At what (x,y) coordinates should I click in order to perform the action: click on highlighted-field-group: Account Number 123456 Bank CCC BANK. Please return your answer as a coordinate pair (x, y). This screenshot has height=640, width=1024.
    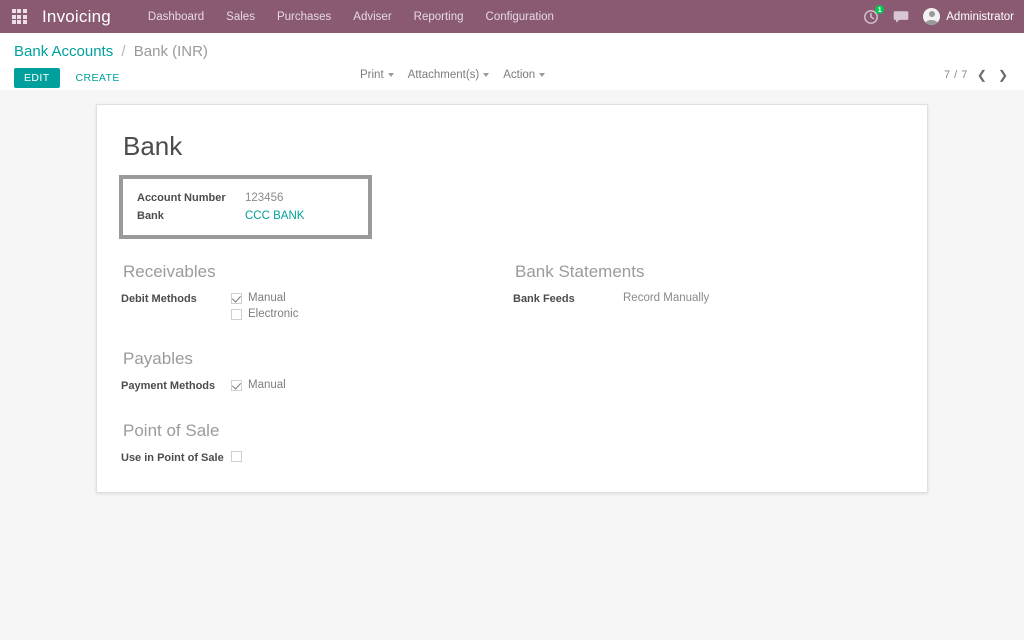
    Looking at the image, I should click on (245, 207).